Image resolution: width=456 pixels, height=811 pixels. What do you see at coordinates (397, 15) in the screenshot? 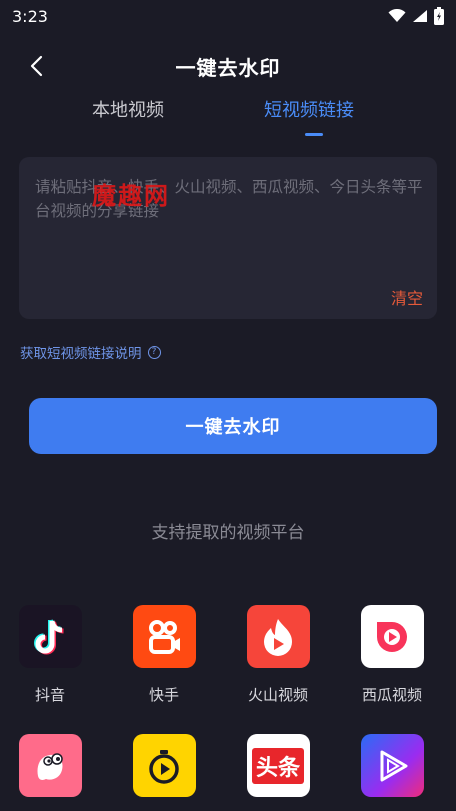
I see `wifi-icon` at bounding box center [397, 15].